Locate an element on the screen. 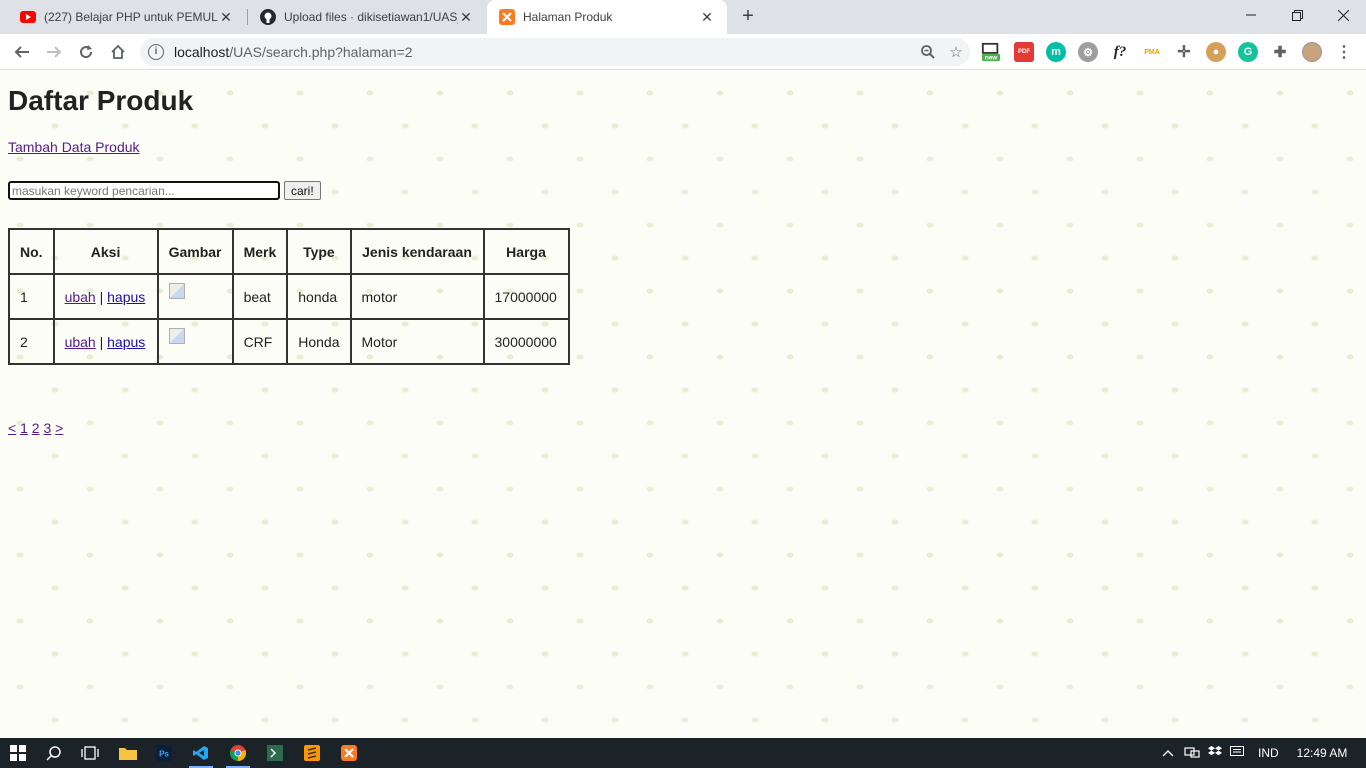  column-header-gambar: Gambar is located at coordinates (195, 251).